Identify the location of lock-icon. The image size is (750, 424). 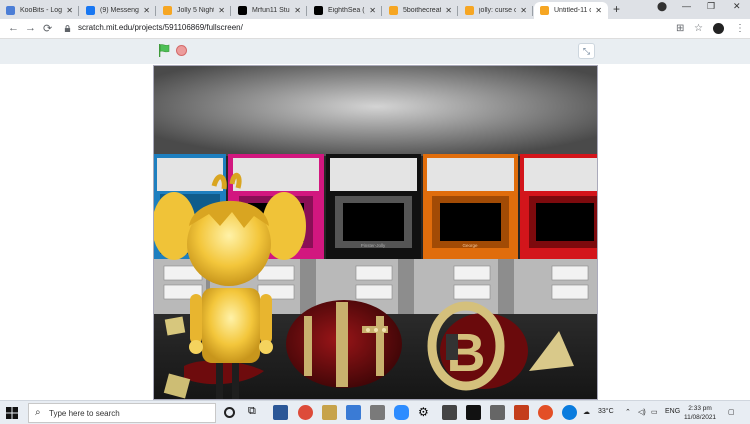
(67, 28).